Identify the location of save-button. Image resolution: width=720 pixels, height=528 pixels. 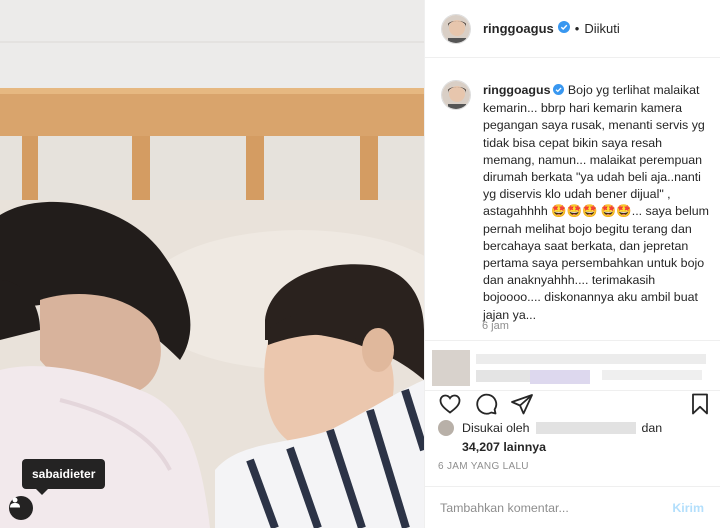
(700, 405).